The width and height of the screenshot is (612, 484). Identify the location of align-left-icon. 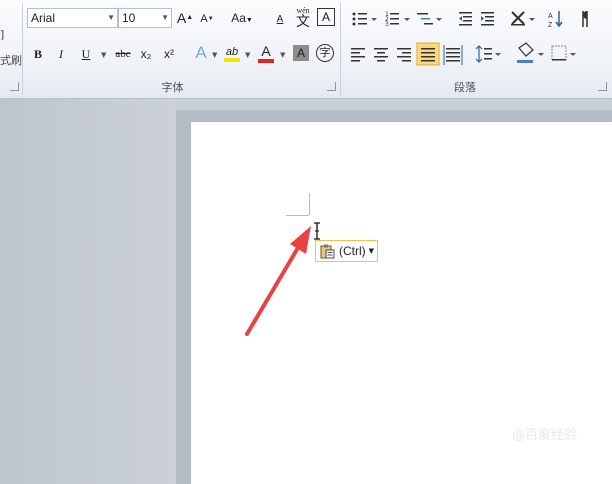
(358, 55).